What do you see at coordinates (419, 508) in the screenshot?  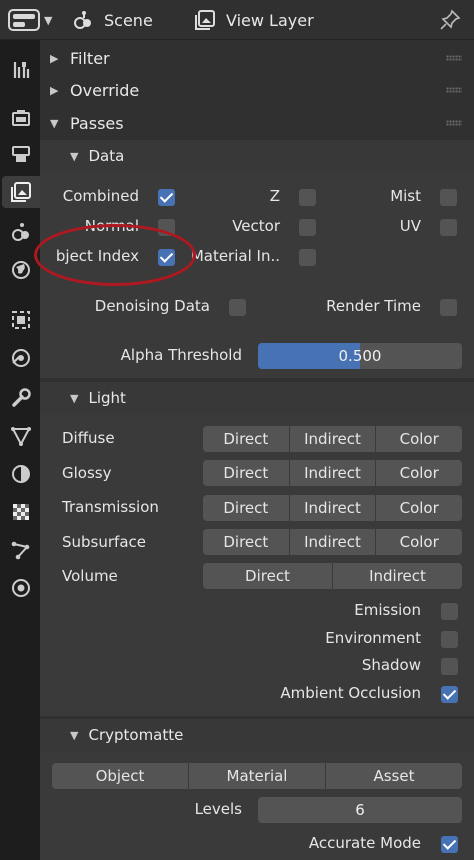 I see `transmission-color-button: Color` at bounding box center [419, 508].